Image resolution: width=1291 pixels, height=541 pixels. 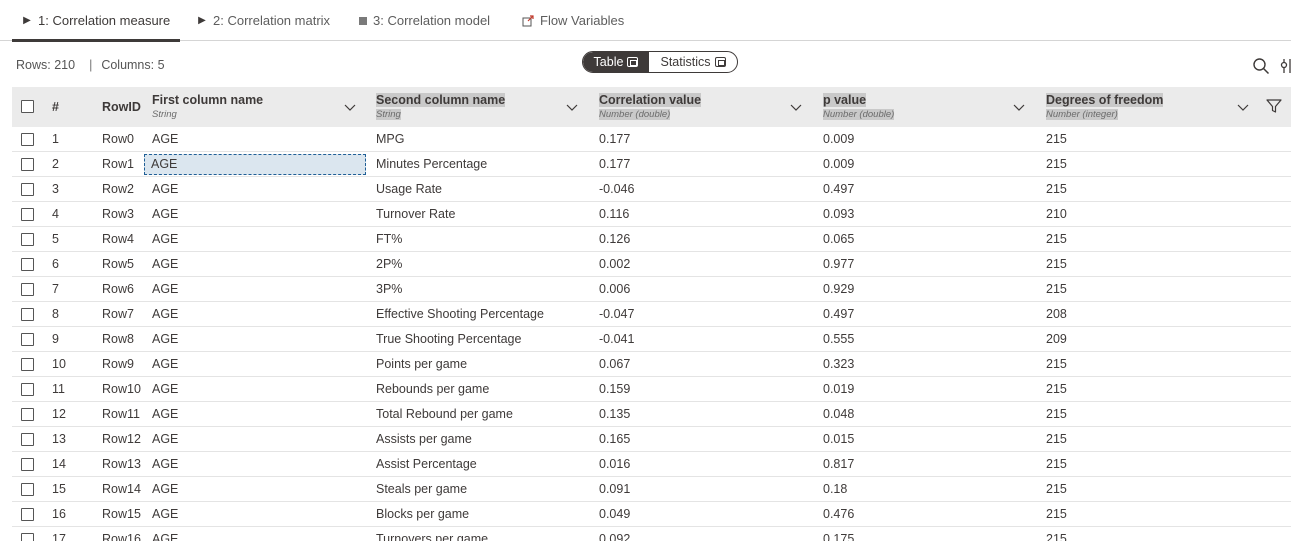 I want to click on row-index: 17, so click(x=59, y=534).